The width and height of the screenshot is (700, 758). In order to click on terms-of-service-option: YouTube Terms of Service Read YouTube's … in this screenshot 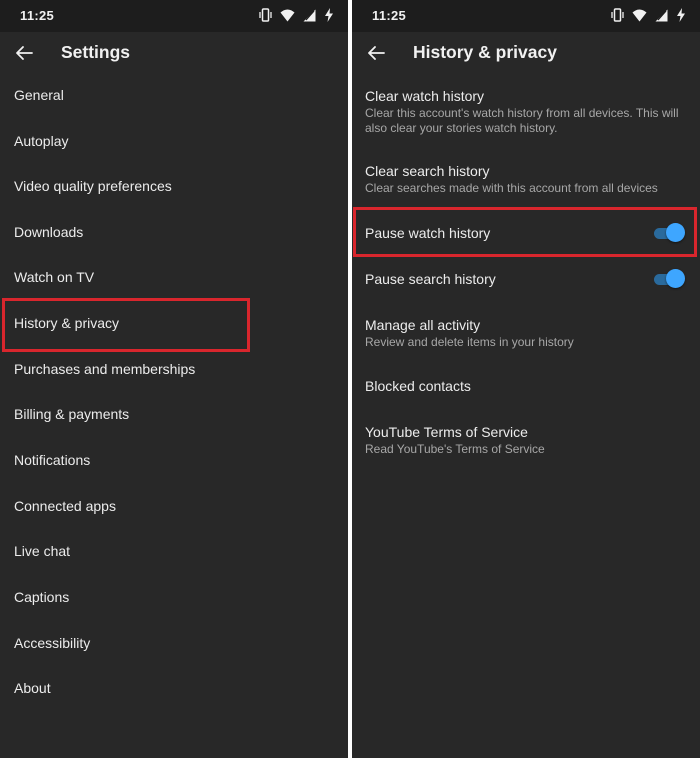, I will do `click(526, 442)`.